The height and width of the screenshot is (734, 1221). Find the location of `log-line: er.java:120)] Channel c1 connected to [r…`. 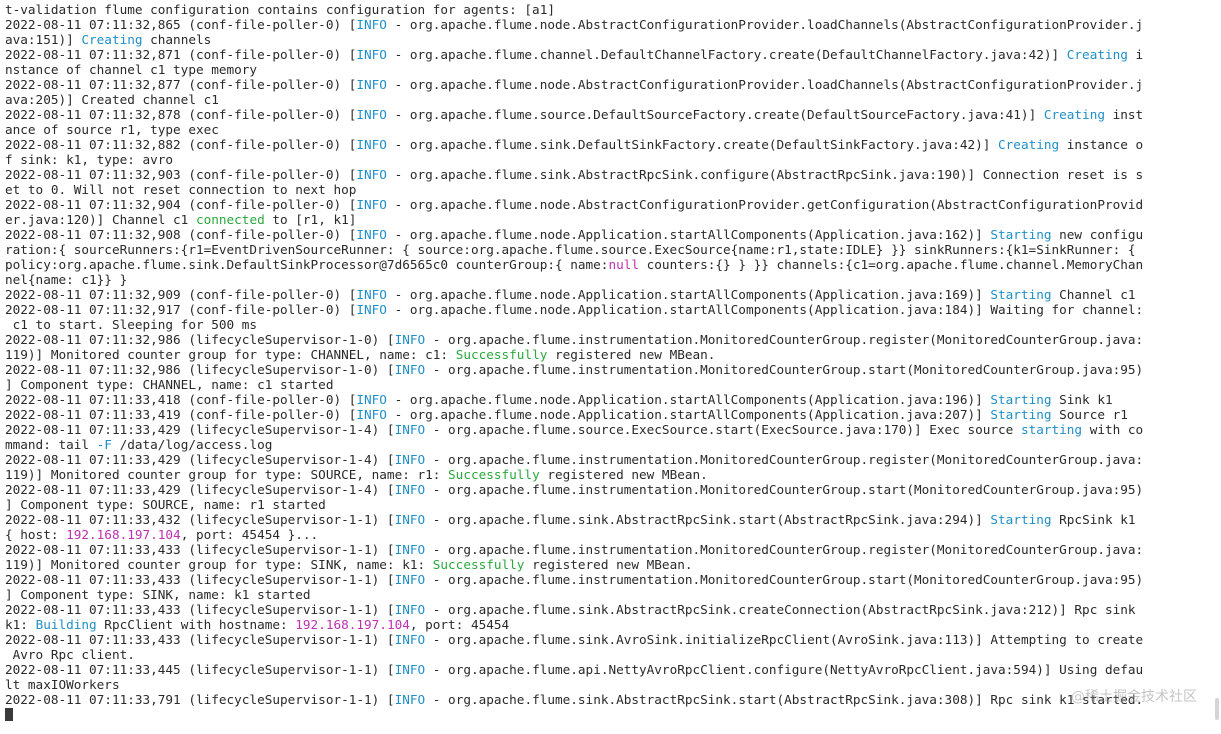

log-line: er.java:120)] Channel c1 connected to [r… is located at coordinates (613, 219).